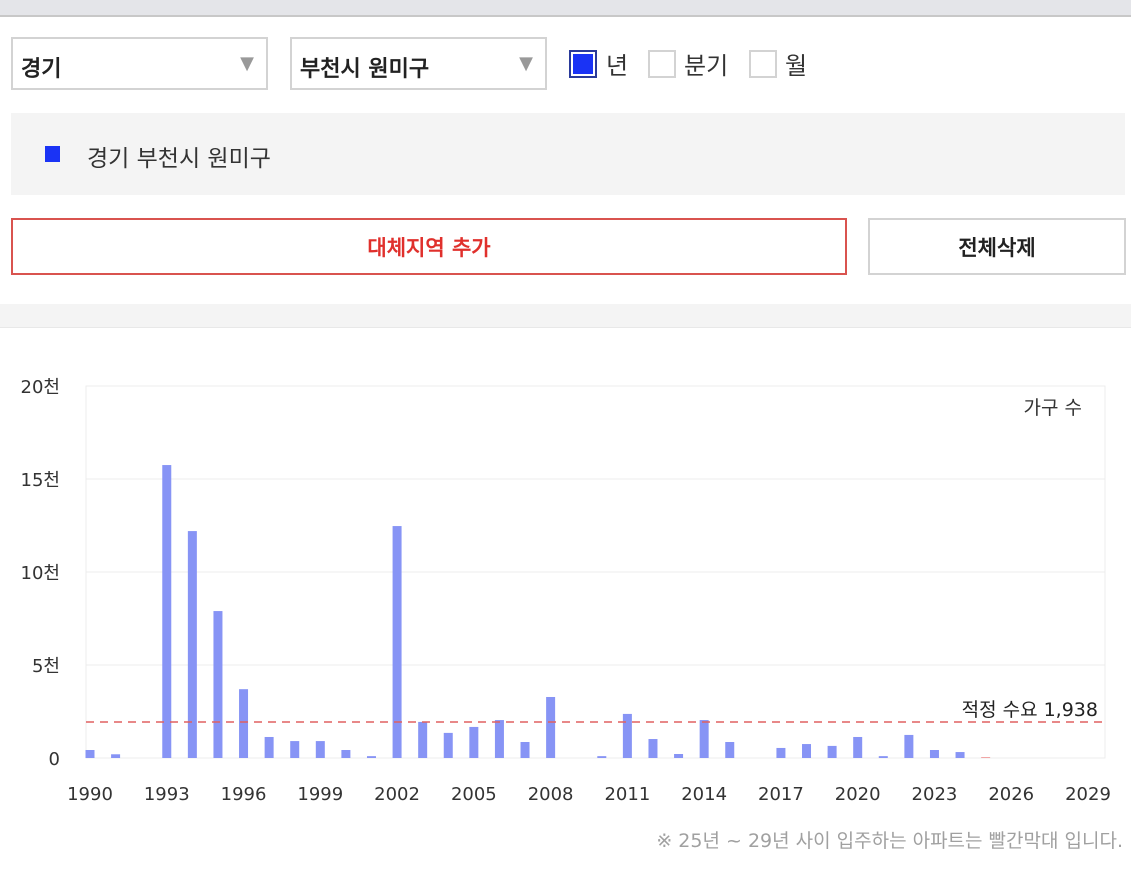  Describe the element at coordinates (474, 794) in the screenshot. I see `x-tick-label: 2005` at that location.